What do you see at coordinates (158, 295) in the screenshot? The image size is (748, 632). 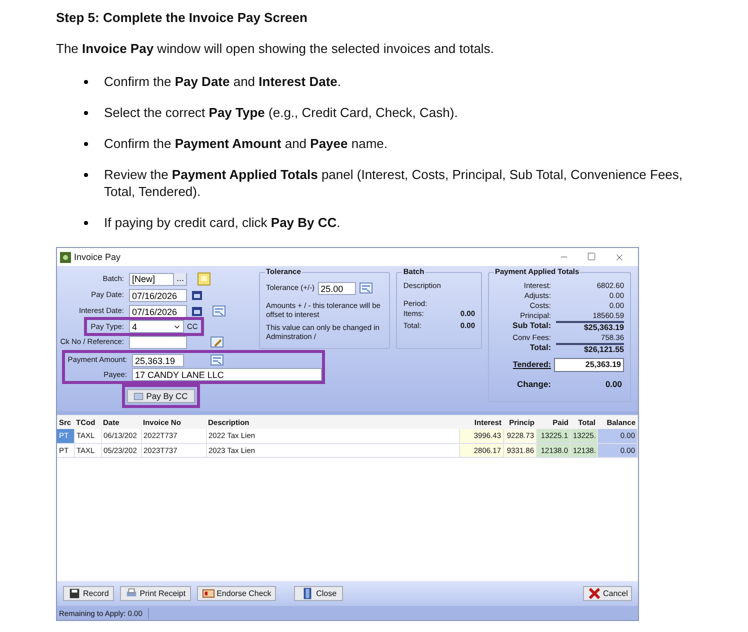 I see `pay-date-field: 07/16/2026` at bounding box center [158, 295].